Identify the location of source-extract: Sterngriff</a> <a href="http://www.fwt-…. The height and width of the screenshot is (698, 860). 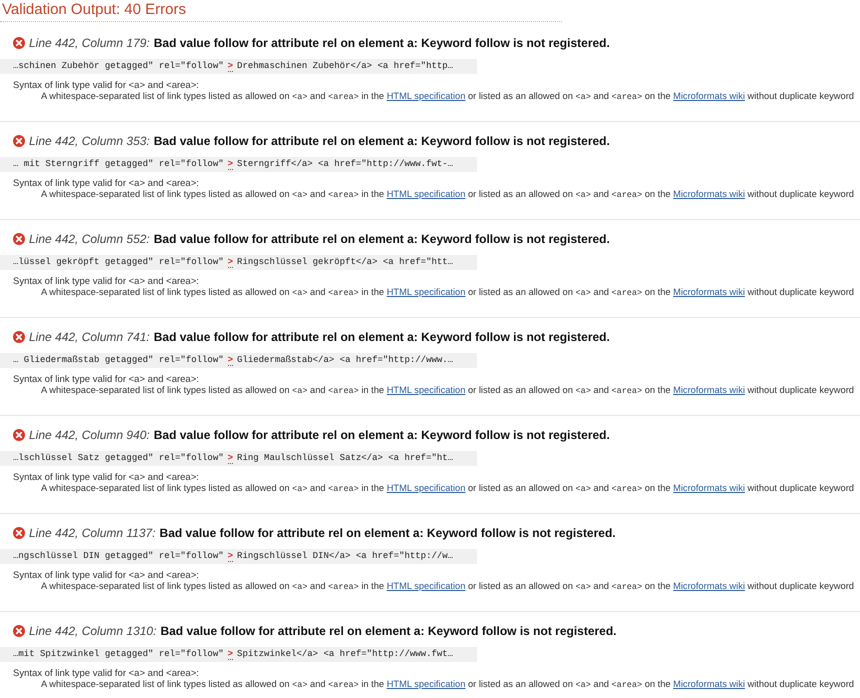
(345, 164).